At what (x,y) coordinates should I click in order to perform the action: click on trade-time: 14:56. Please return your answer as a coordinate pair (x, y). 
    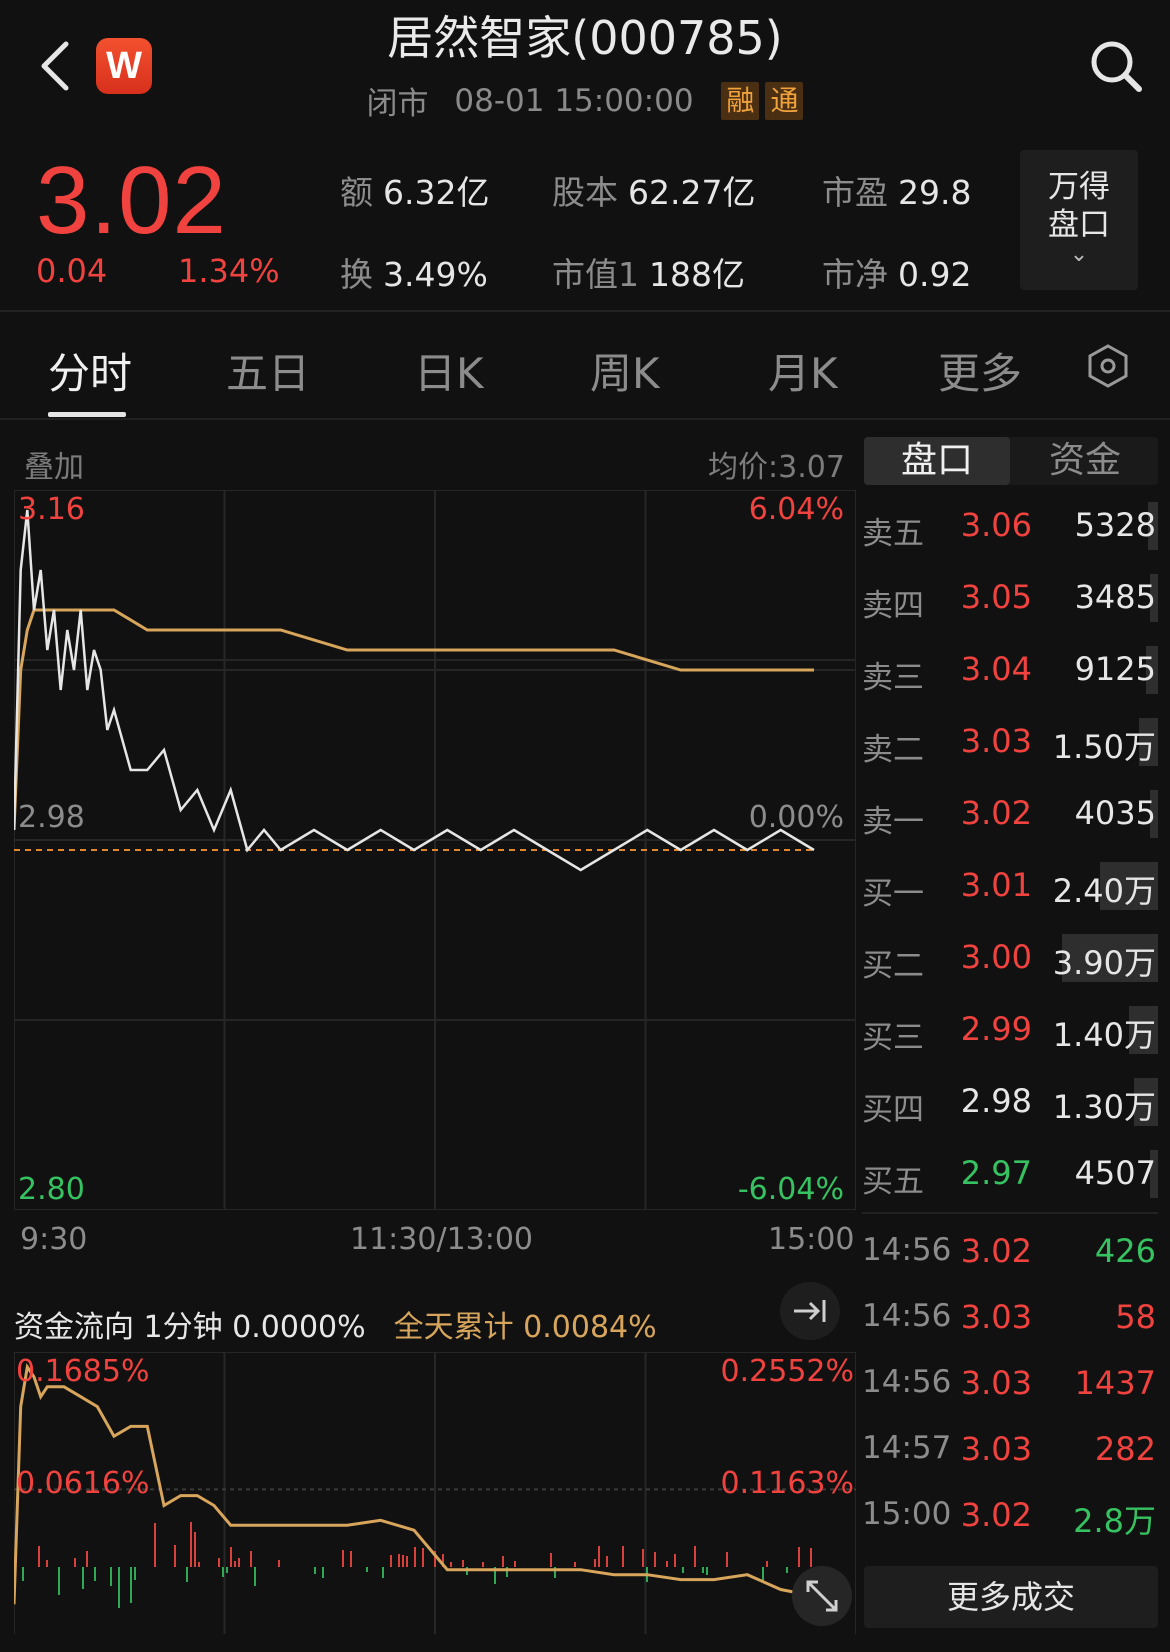
    Looking at the image, I should click on (907, 1316).